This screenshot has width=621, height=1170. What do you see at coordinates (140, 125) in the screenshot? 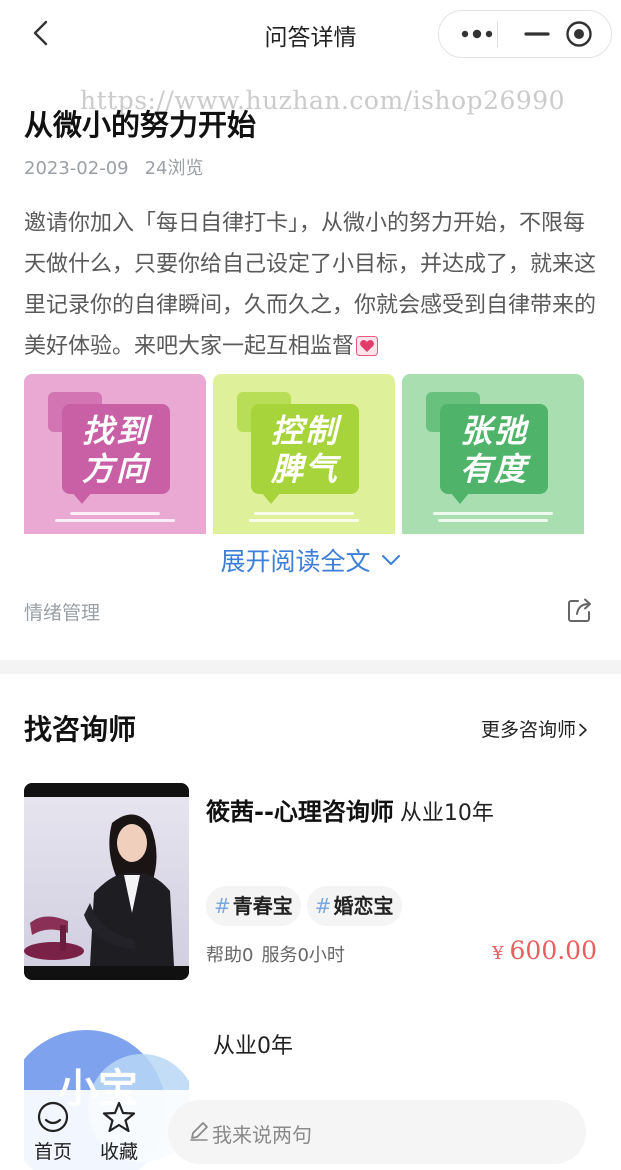
I see `post-title: 从微小的努力开始` at bounding box center [140, 125].